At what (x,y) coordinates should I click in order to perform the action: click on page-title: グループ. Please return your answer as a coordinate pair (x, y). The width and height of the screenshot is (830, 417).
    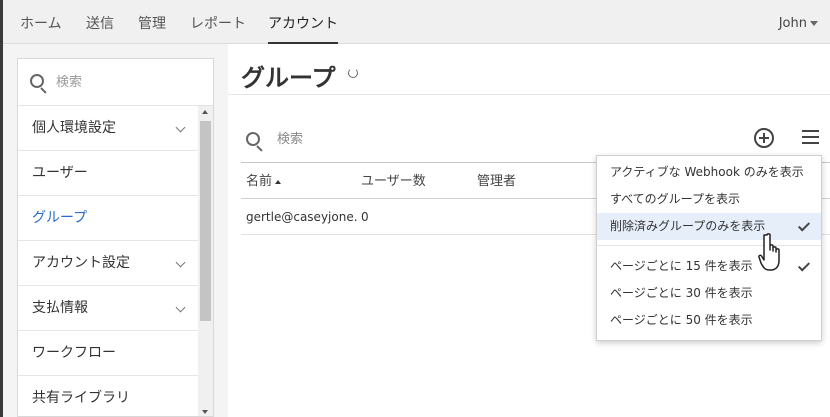
    Looking at the image, I should click on (288, 78).